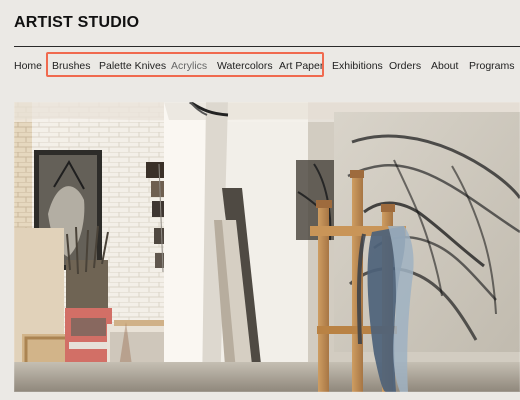 This screenshot has width=520, height=400. What do you see at coordinates (301, 66) in the screenshot?
I see `nav-item-art-paper: Art Paper` at bounding box center [301, 66].